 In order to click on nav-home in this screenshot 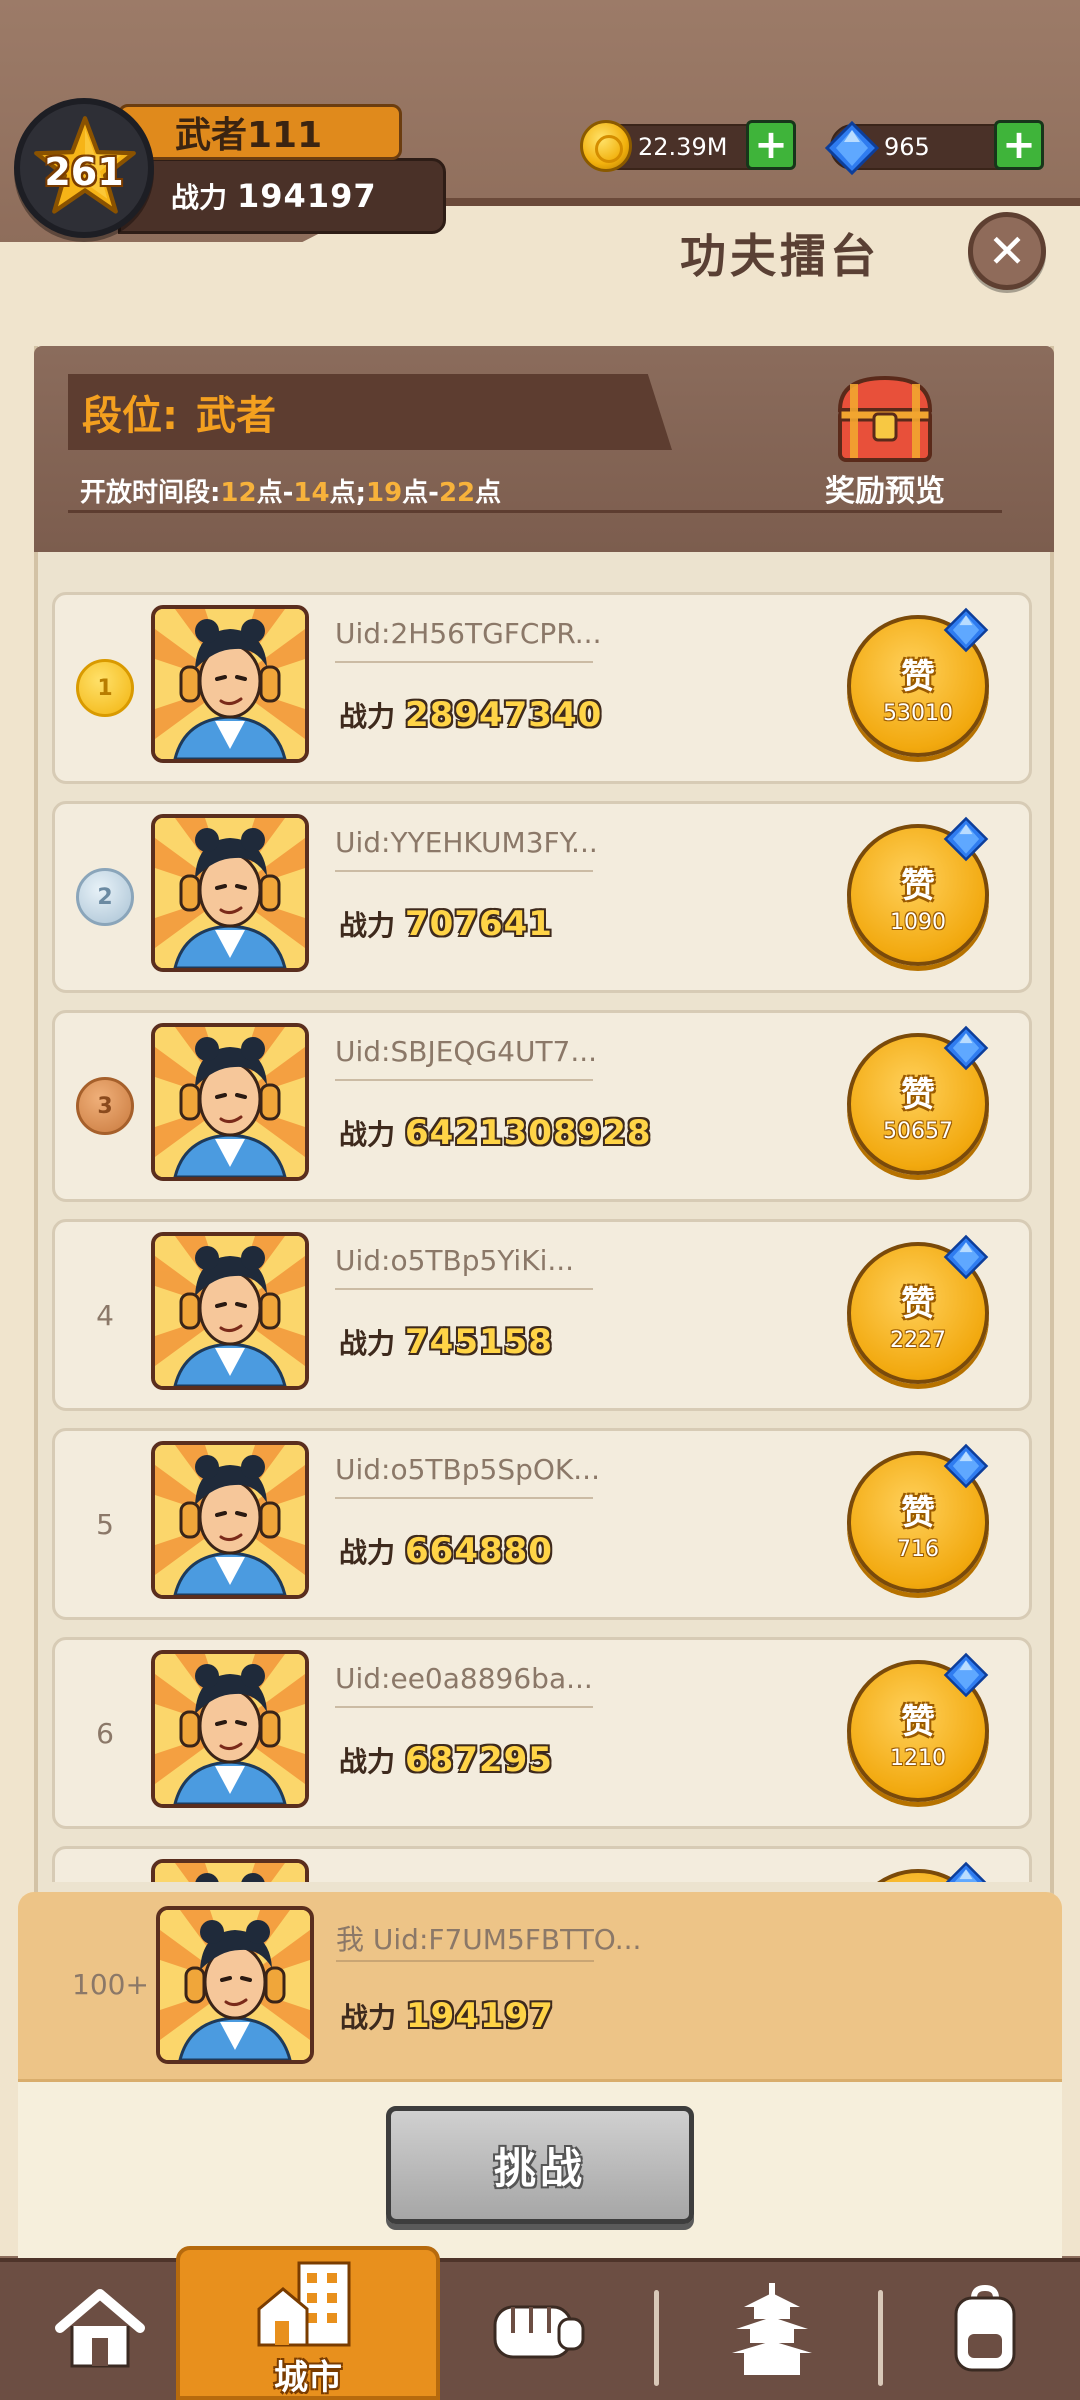, I will do `click(100, 2329)`.